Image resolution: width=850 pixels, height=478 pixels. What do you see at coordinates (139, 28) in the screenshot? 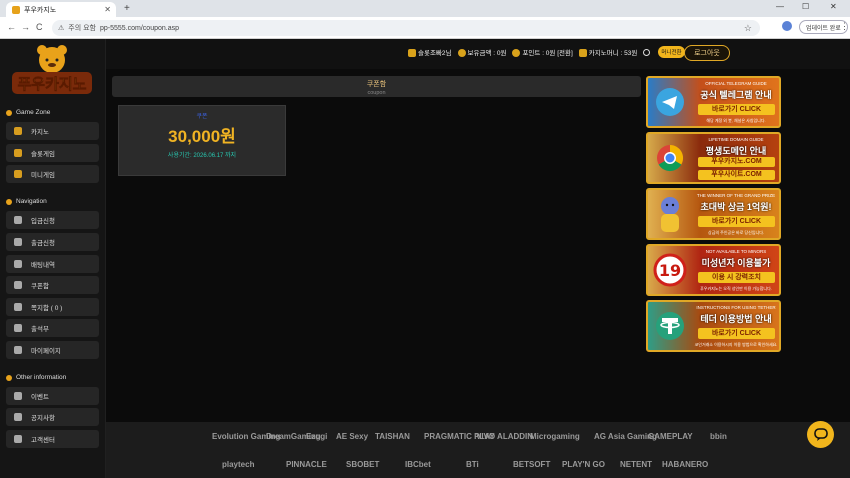
I see `url-text: pp-5555.com/coupon.asp` at bounding box center [139, 28].